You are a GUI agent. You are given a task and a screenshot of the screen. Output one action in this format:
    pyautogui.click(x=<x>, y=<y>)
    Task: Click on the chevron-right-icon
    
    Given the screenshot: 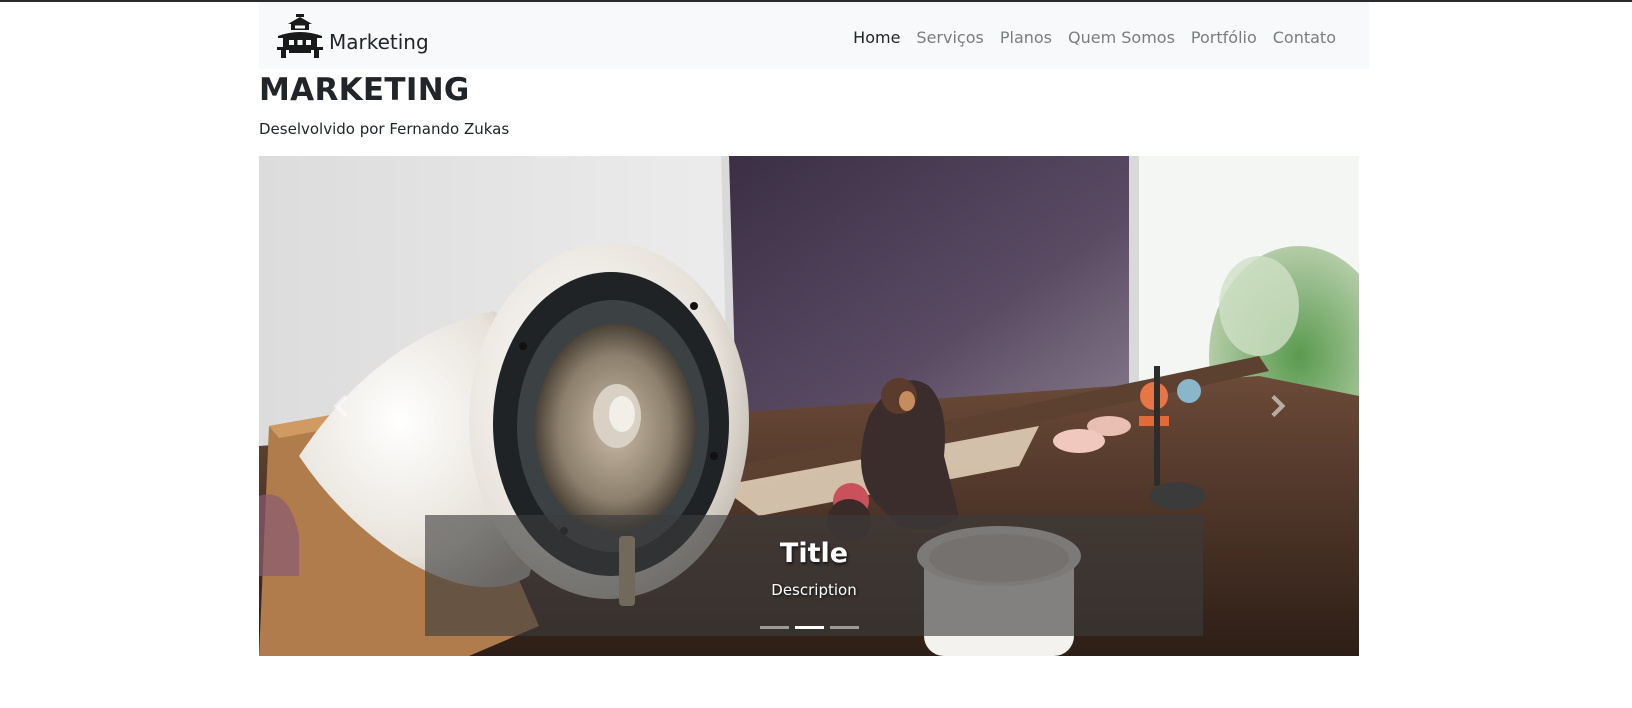 What is the action you would take?
    pyautogui.click(x=1277, y=406)
    